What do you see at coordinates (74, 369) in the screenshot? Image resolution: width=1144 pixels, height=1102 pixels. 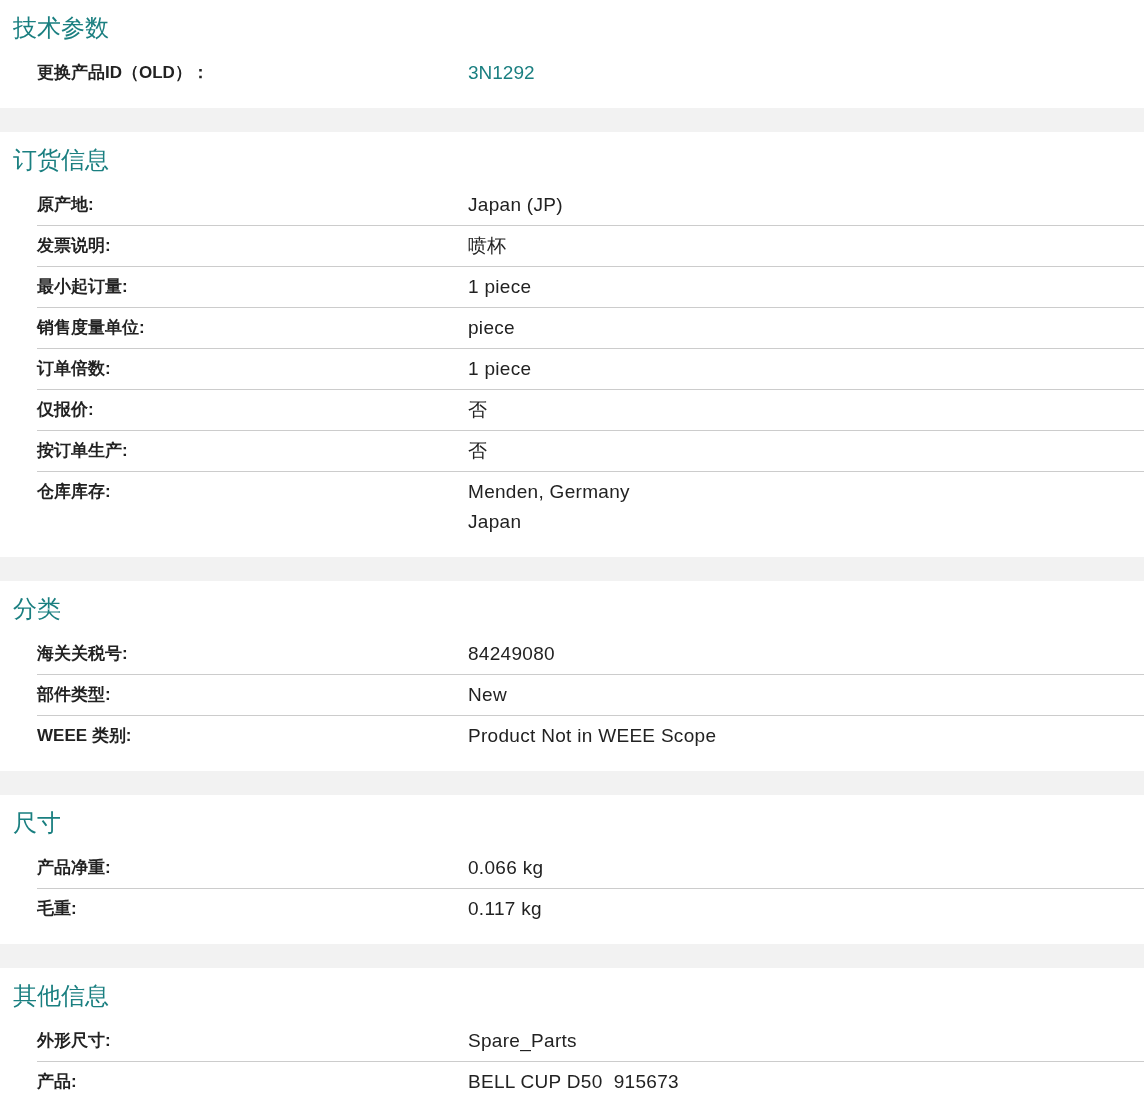 I see `field-label: 订单倍数:` at bounding box center [74, 369].